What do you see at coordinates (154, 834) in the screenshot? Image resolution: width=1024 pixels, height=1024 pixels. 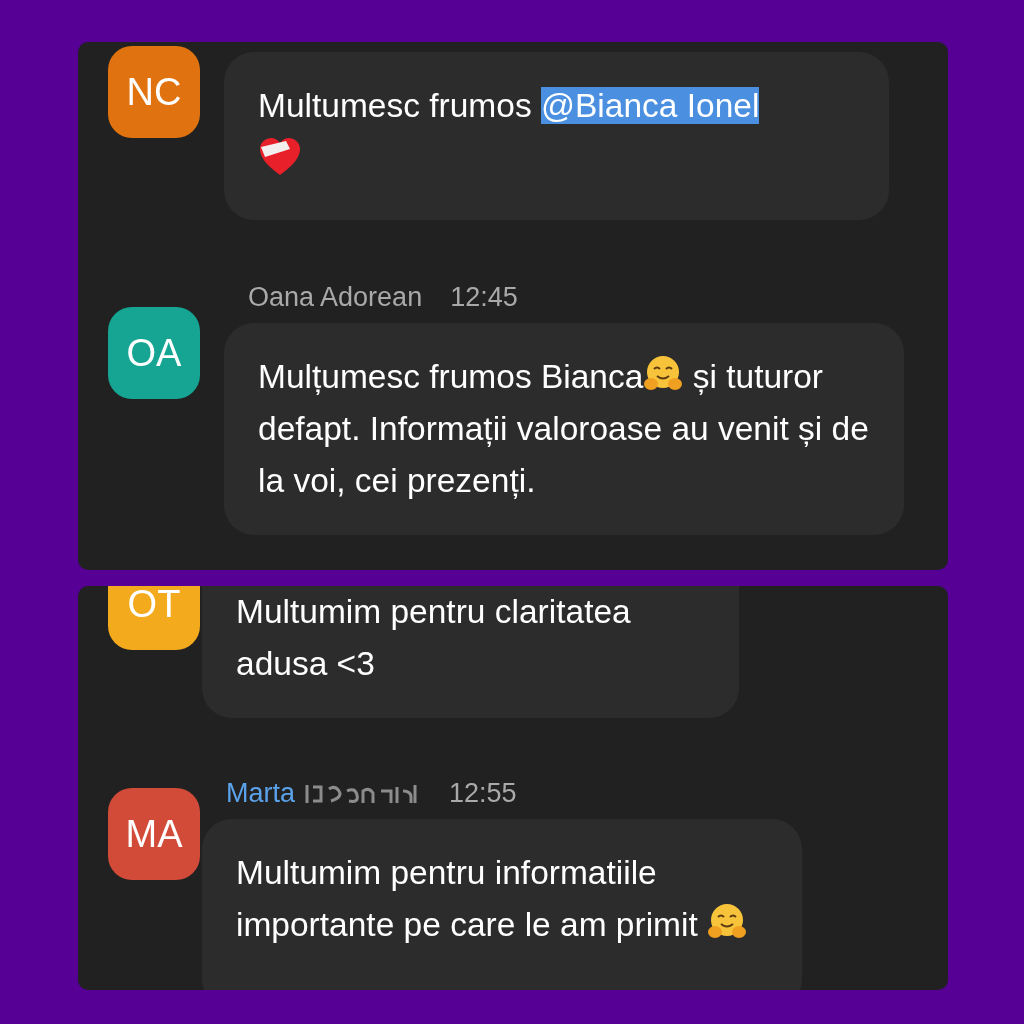 I see `avatar: MA` at bounding box center [154, 834].